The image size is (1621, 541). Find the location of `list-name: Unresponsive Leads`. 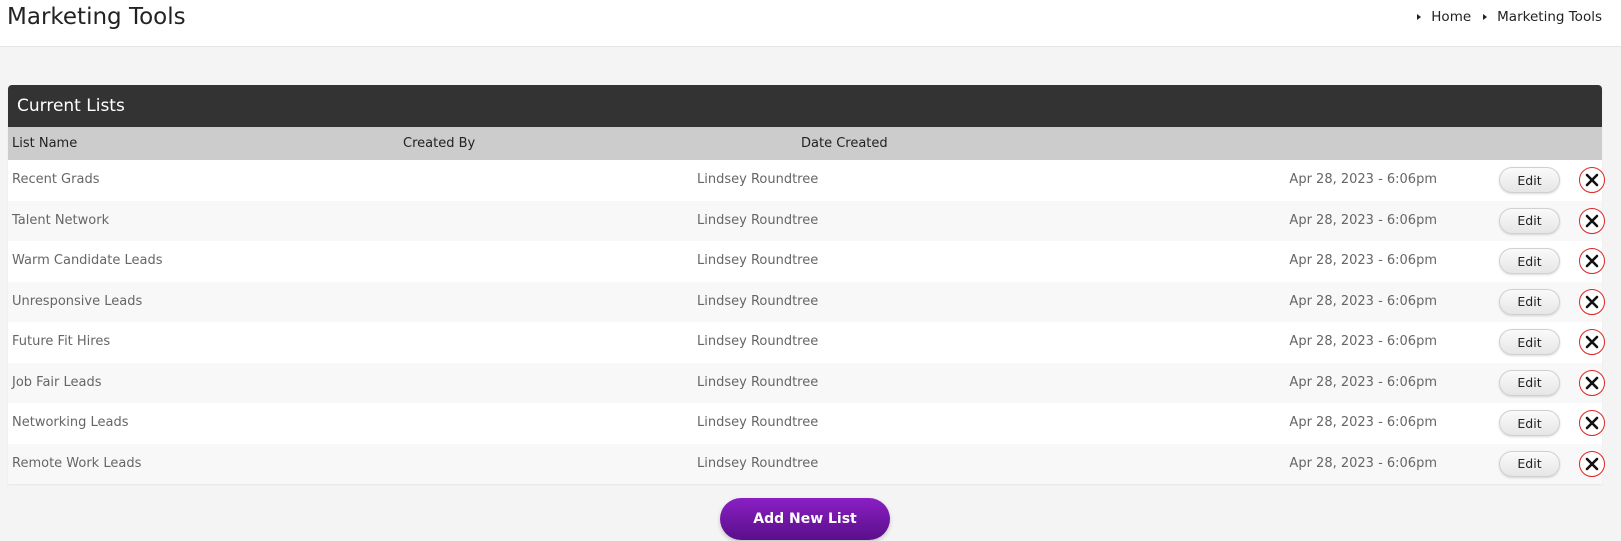

list-name: Unresponsive Leads is located at coordinates (77, 301).